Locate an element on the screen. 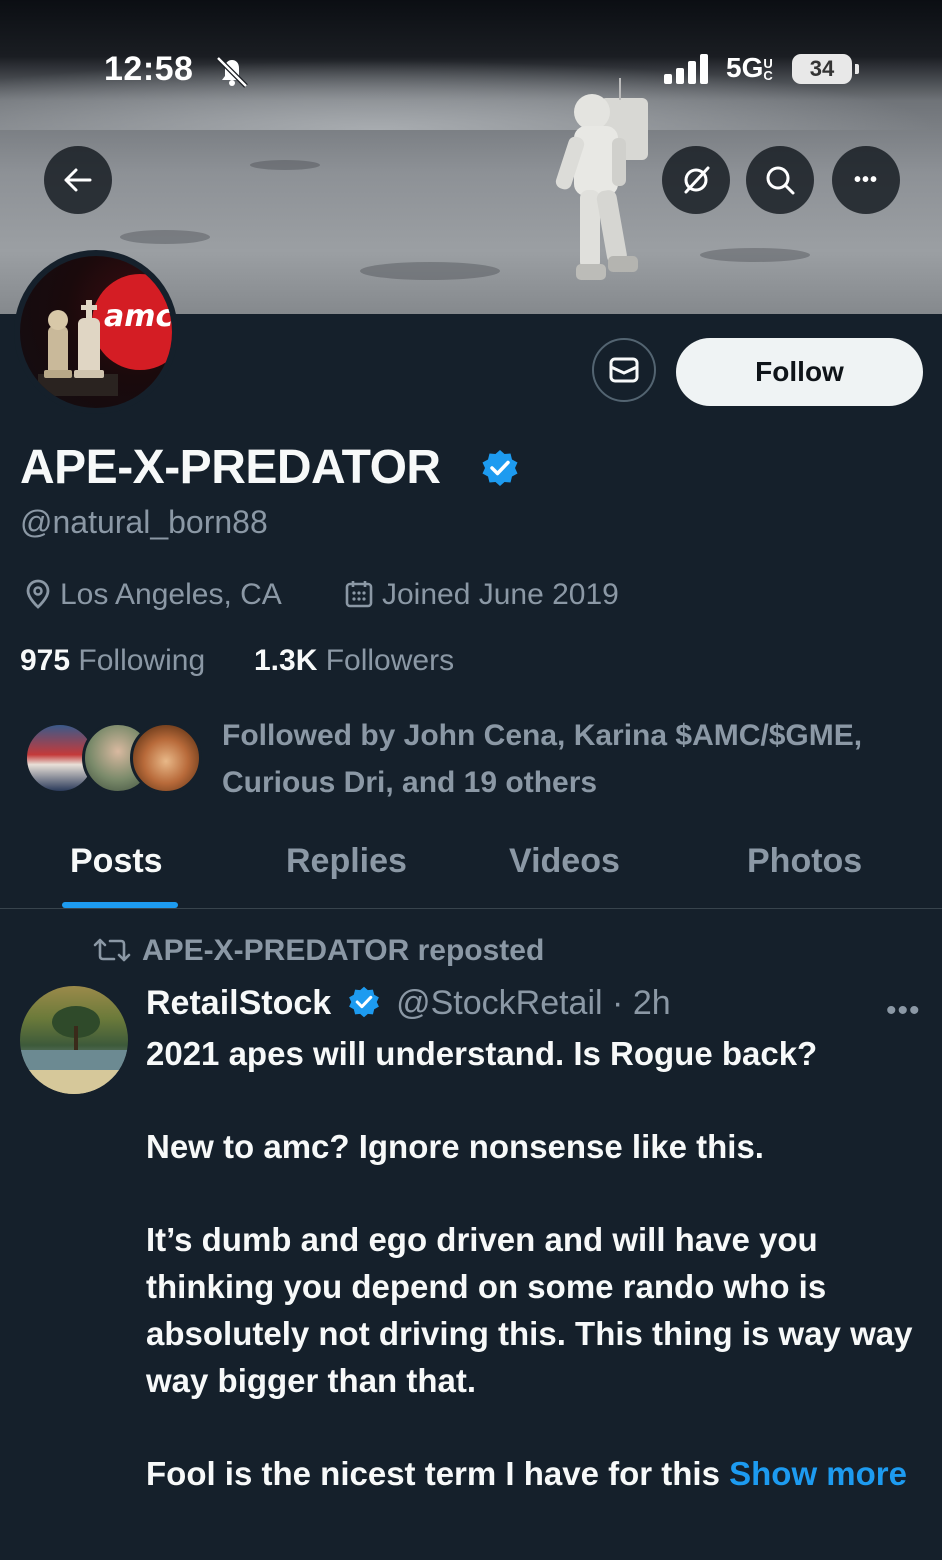 This screenshot has height=1560, width=942. tab-photos: Photos is located at coordinates (804, 861).